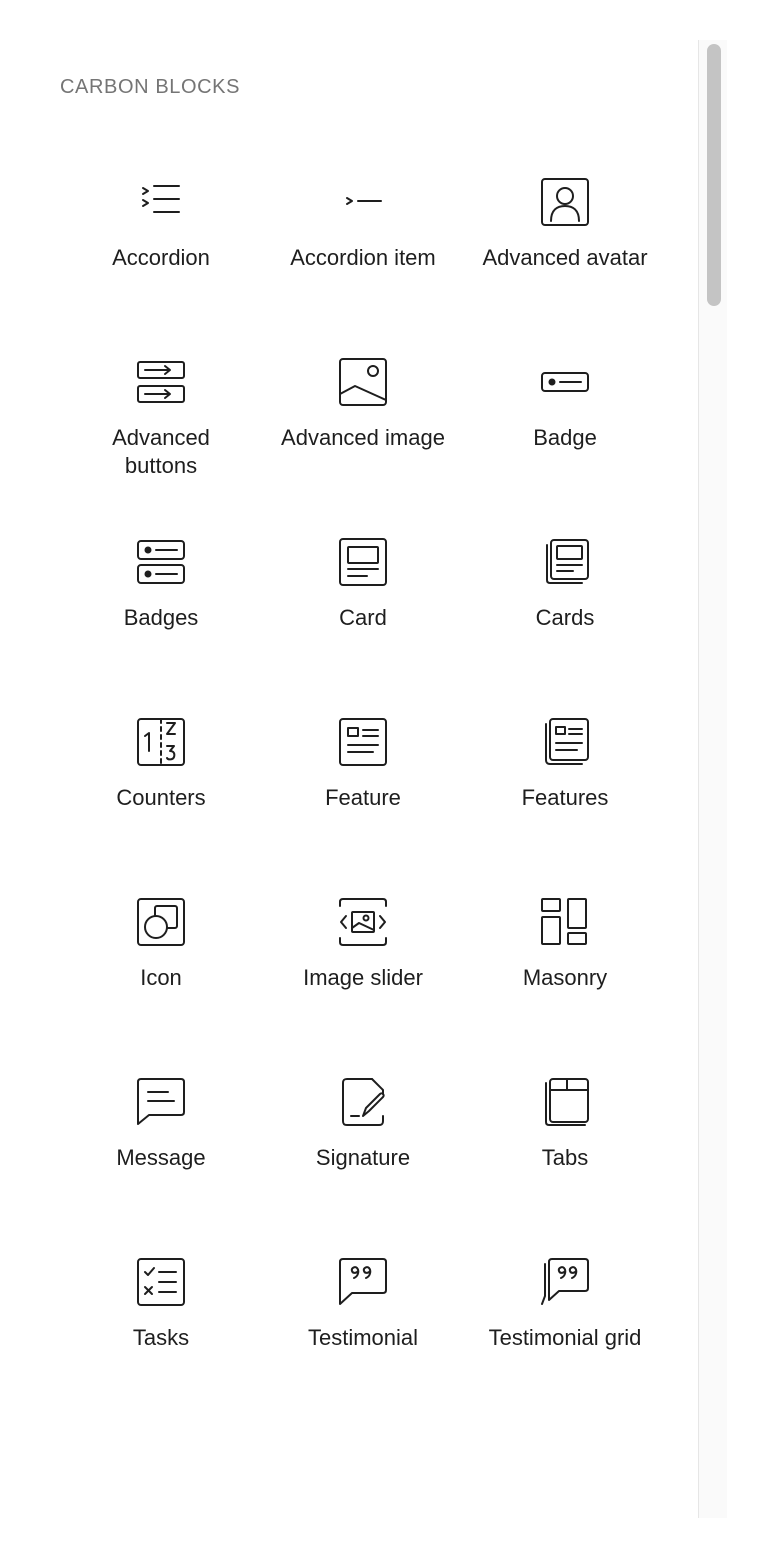 Image resolution: width=776 pixels, height=1558 pixels. Describe the element at coordinates (565, 780) in the screenshot. I see `block-features: Features` at that location.